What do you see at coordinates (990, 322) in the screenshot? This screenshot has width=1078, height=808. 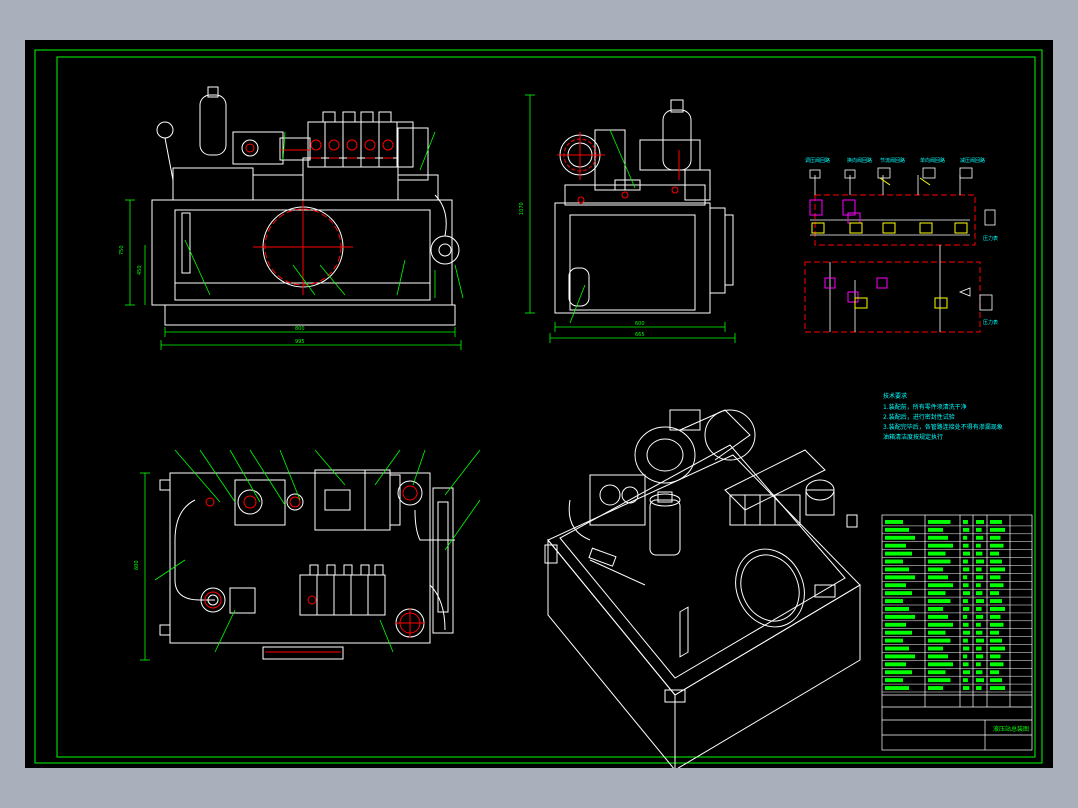 I see `schematic-pressure-label-2: 压力表` at bounding box center [990, 322].